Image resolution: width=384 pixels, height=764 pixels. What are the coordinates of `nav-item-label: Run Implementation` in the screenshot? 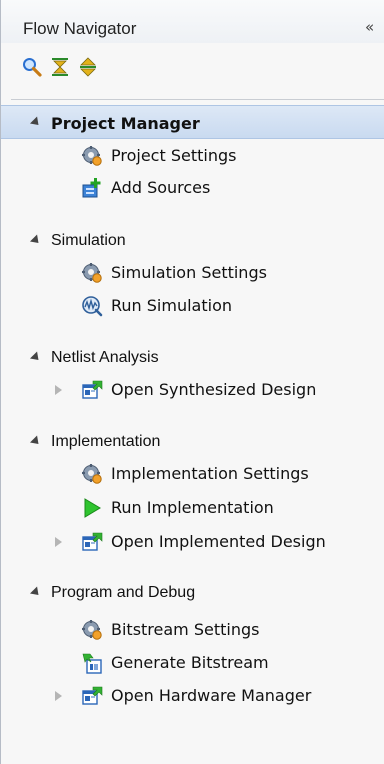 It's located at (192, 507).